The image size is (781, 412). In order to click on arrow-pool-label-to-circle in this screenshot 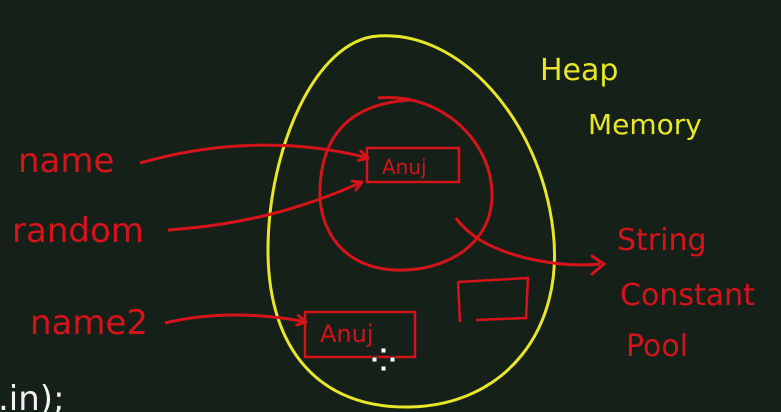, I will do `click(527, 242)`.